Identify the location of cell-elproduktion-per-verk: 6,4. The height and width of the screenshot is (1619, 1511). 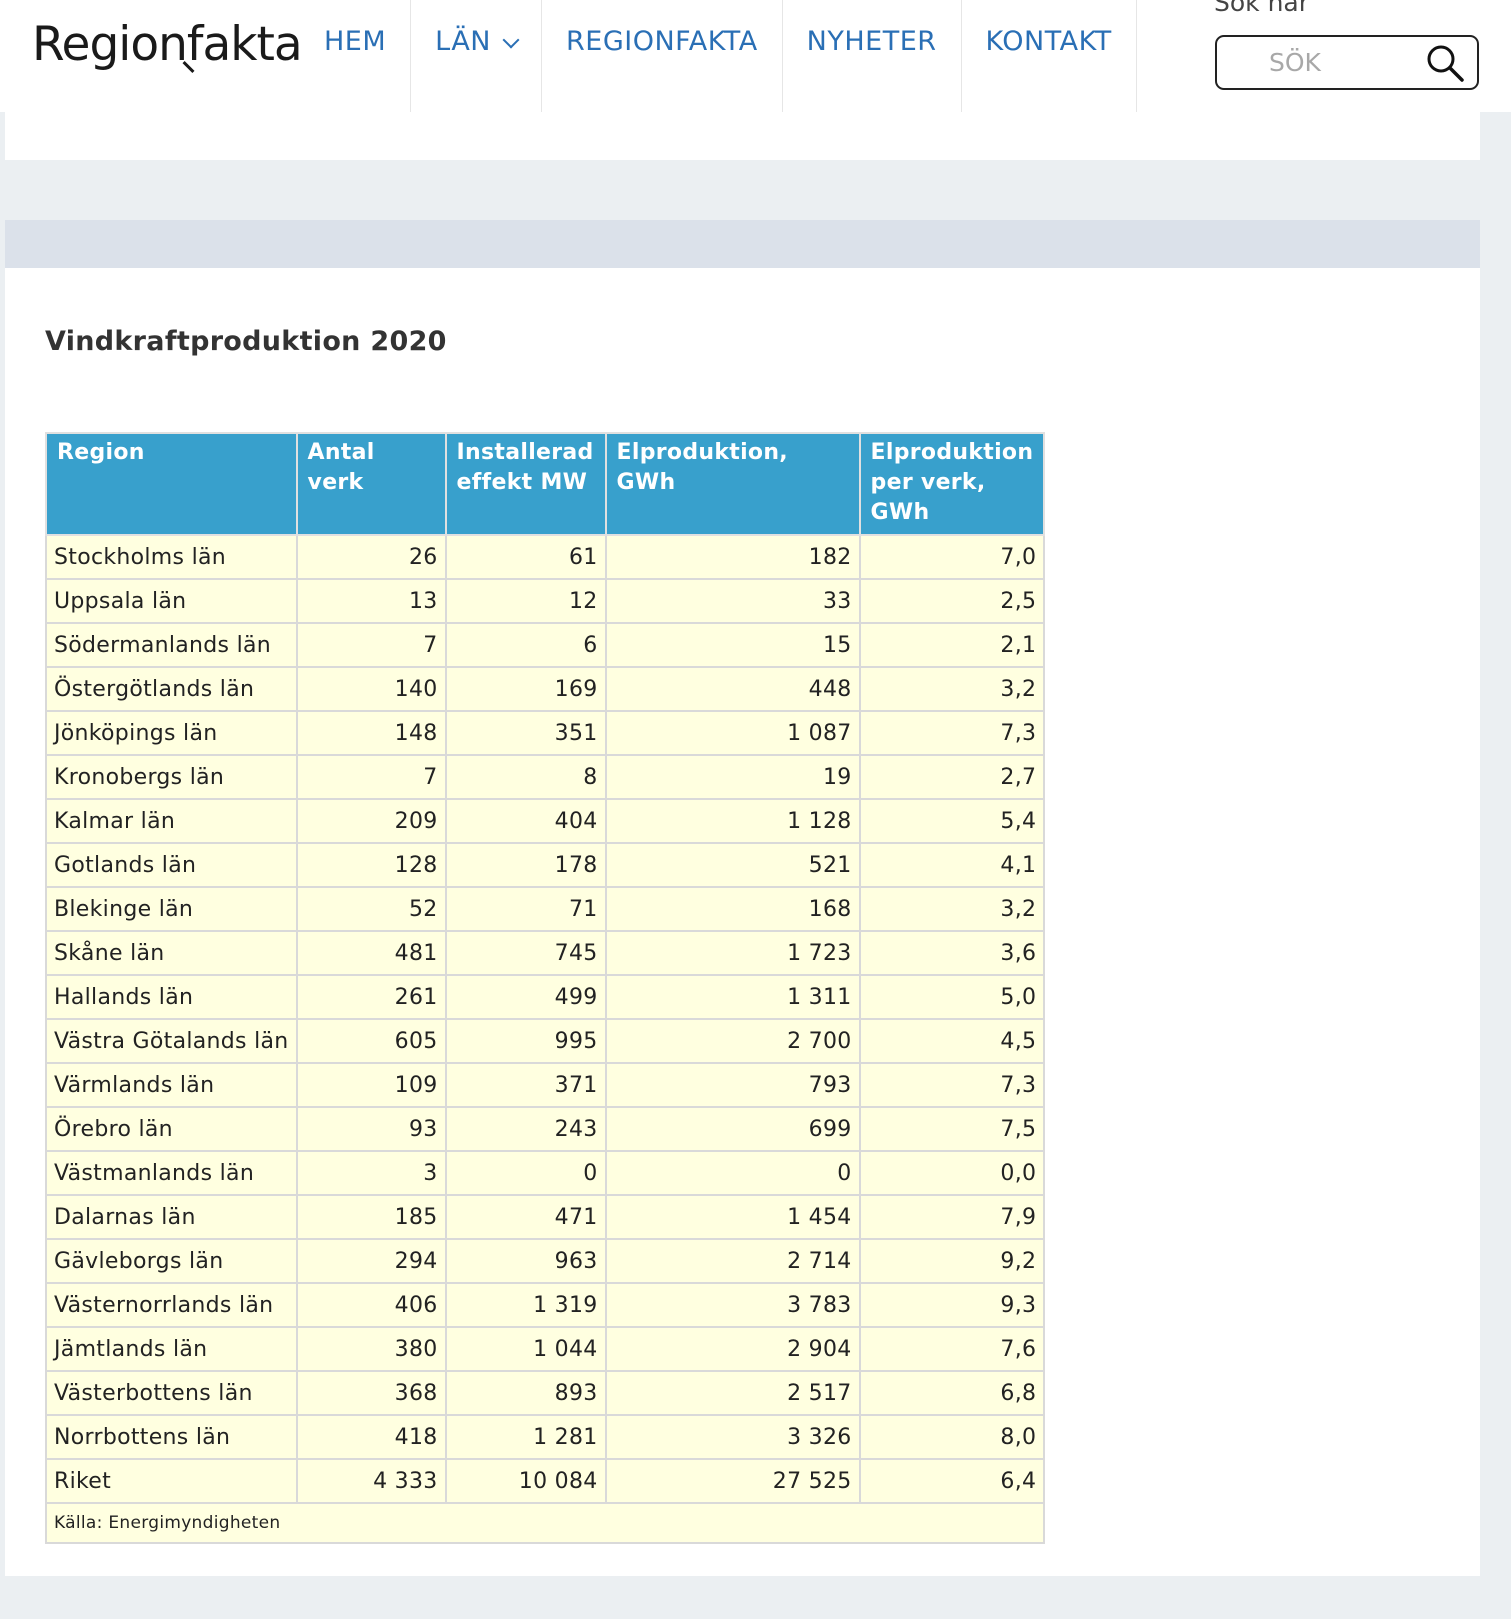
(952, 1481).